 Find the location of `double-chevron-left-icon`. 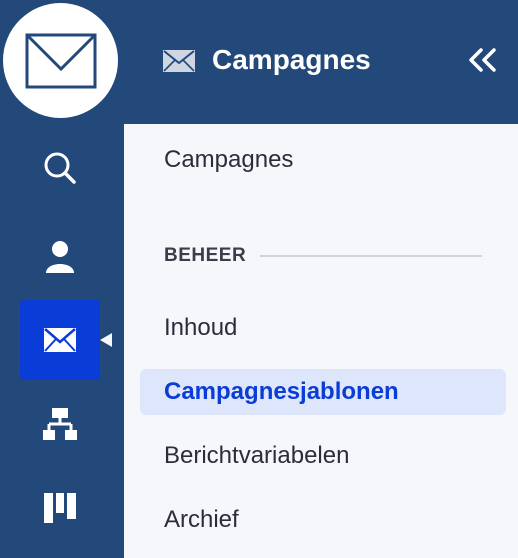

double-chevron-left-icon is located at coordinates (482, 60).